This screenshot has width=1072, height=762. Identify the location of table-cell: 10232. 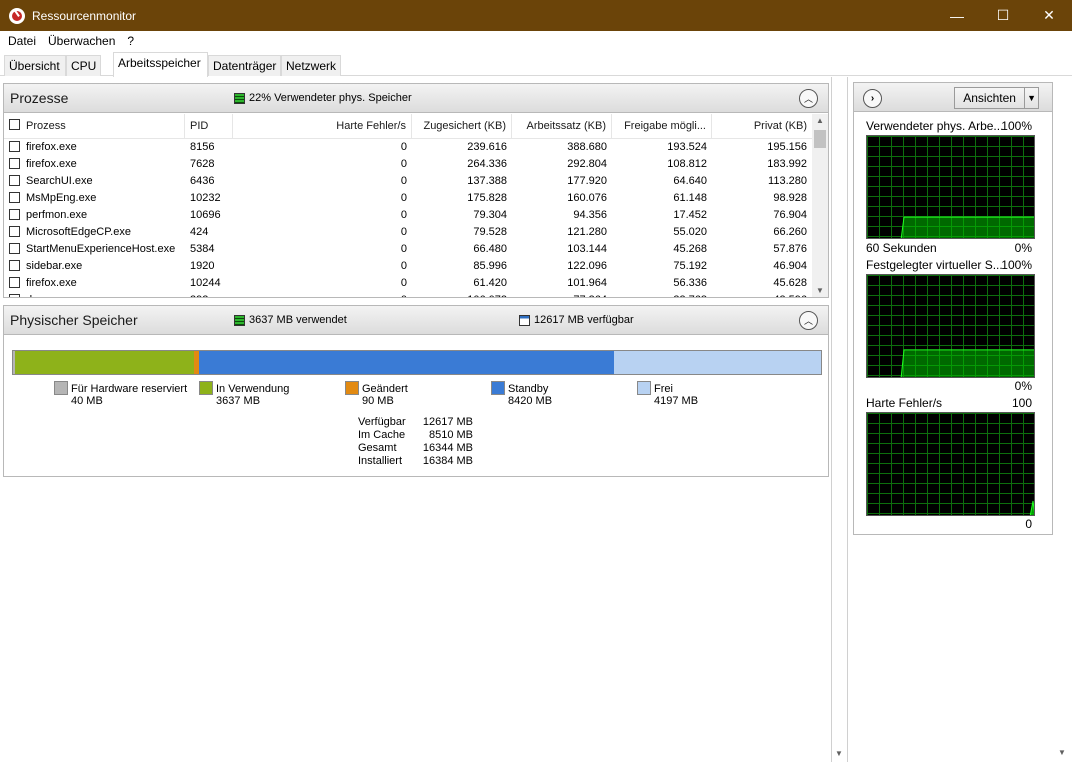
(205, 198).